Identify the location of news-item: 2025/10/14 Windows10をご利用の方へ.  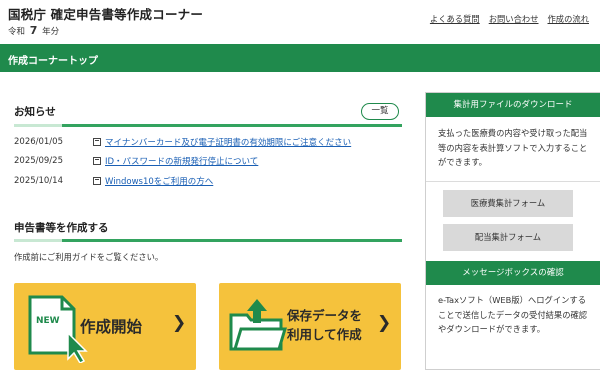
(208, 181).